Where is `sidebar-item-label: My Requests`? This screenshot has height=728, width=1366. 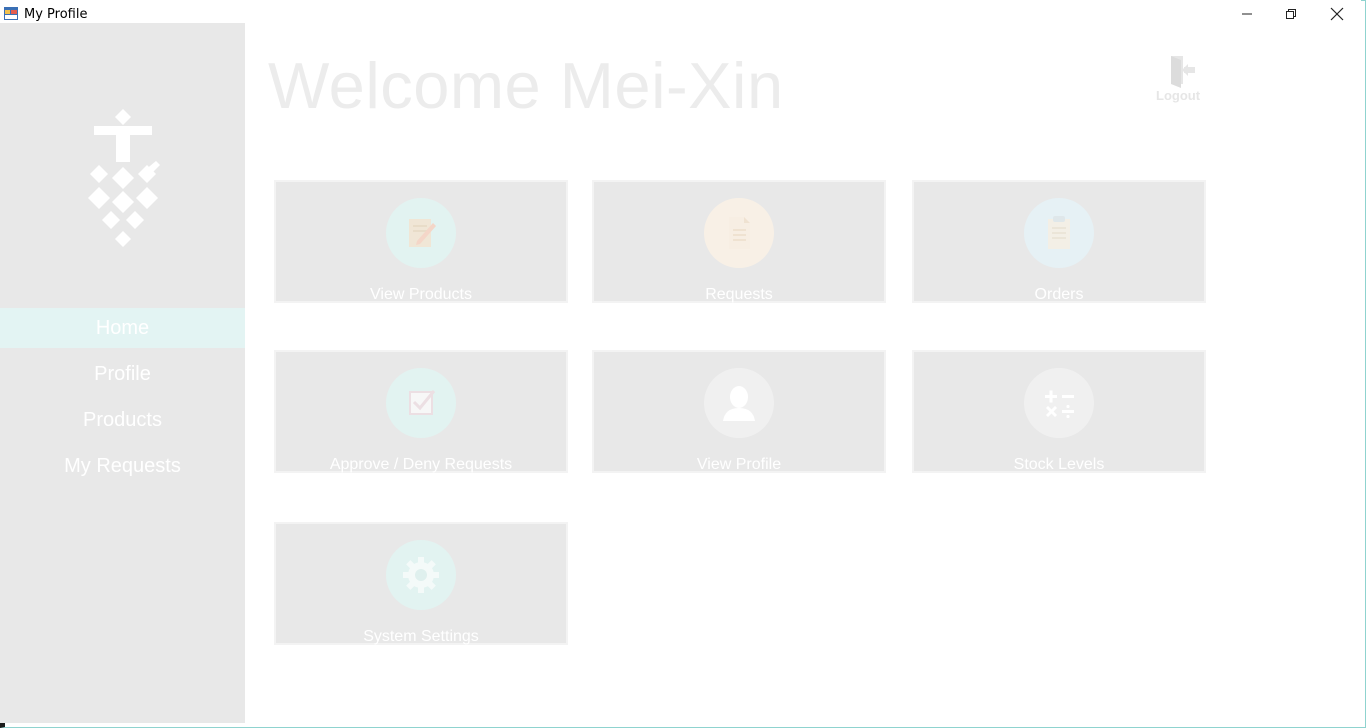
sidebar-item-label: My Requests is located at coordinates (122, 466).